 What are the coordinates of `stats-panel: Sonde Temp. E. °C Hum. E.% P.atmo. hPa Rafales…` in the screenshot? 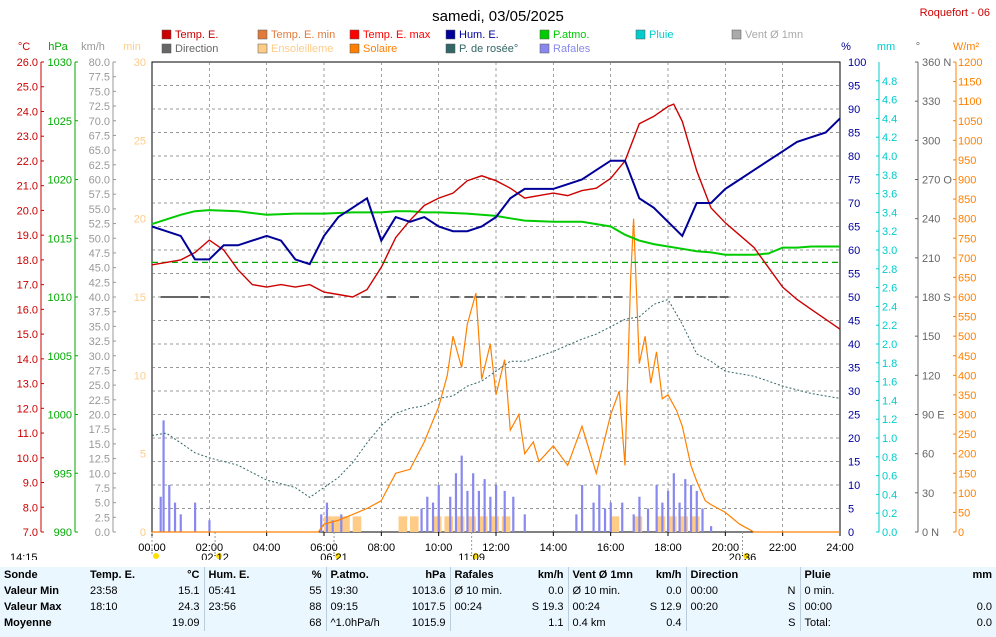 It's located at (498, 602).